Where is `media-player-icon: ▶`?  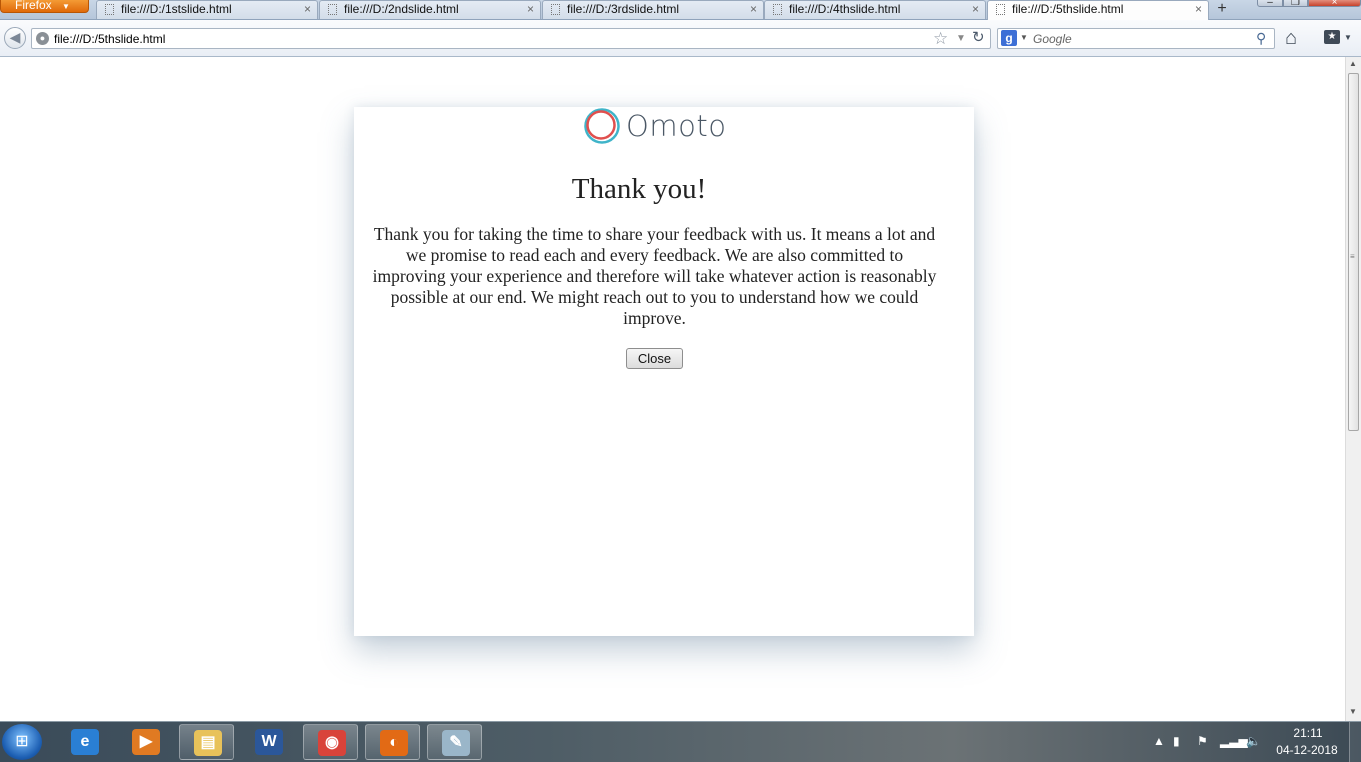 media-player-icon: ▶ is located at coordinates (146, 742).